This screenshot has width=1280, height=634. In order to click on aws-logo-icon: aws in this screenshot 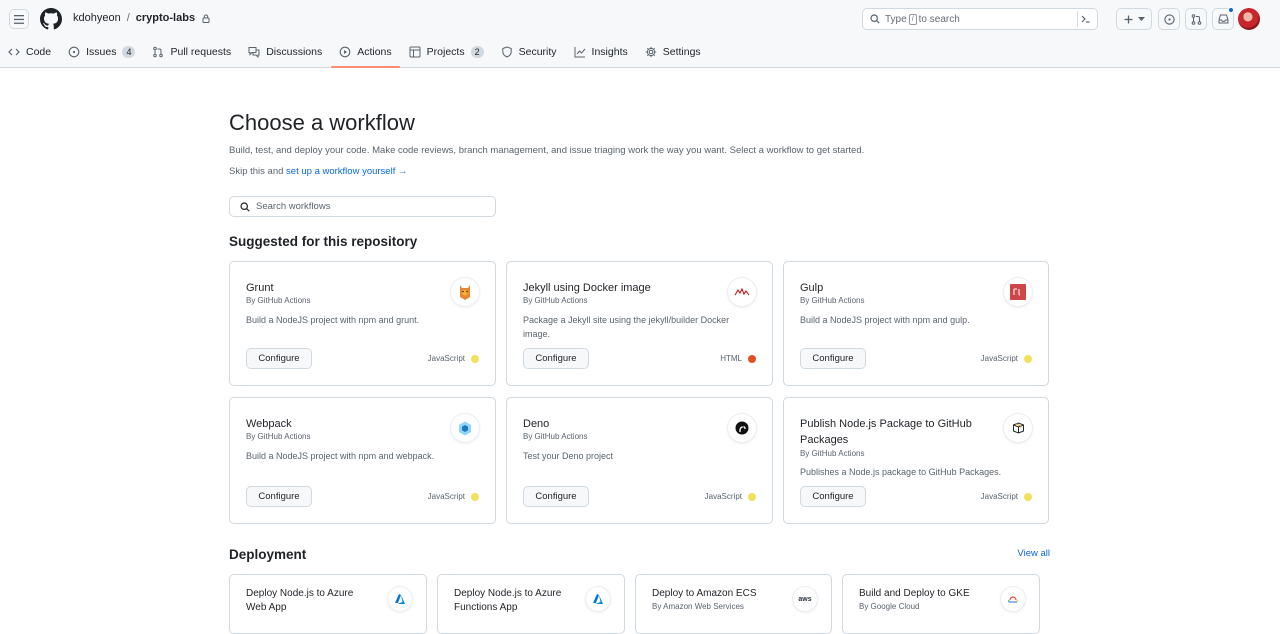, I will do `click(805, 599)`.